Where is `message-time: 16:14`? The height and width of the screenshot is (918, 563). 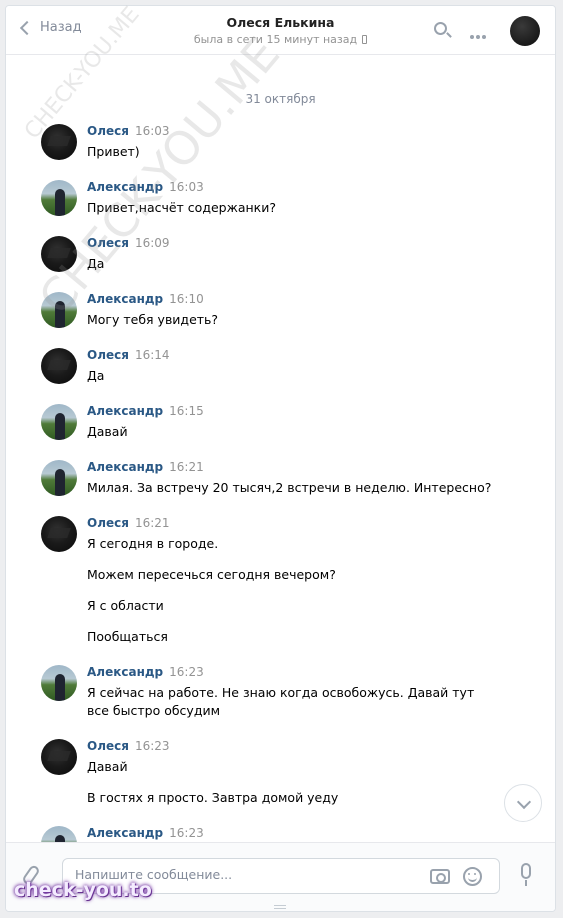 message-time: 16:14 is located at coordinates (152, 355).